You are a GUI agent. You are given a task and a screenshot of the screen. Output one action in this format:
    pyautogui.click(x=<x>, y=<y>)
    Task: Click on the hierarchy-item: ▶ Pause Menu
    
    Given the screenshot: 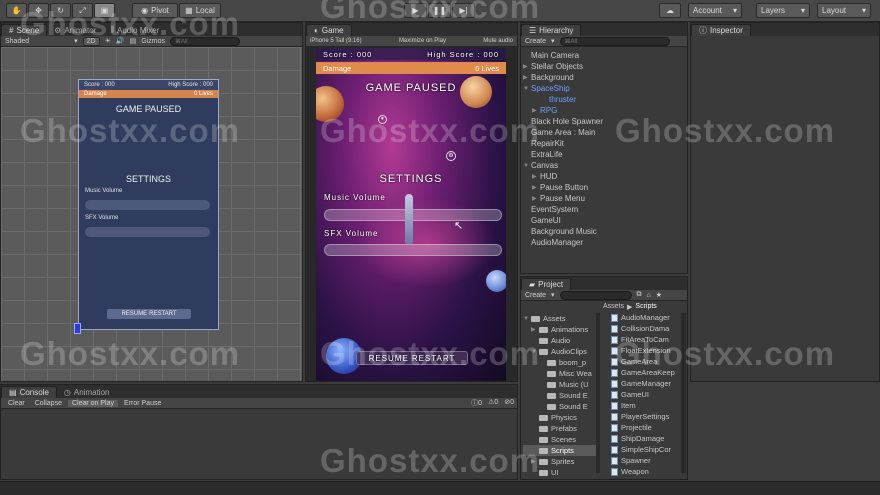 What is the action you would take?
    pyautogui.click(x=605, y=198)
    